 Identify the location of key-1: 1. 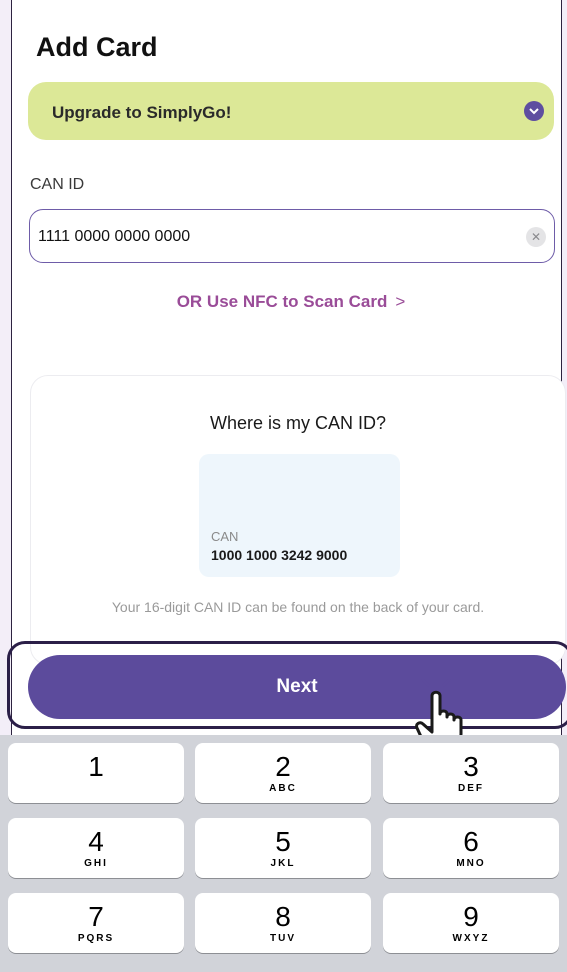
(96, 773).